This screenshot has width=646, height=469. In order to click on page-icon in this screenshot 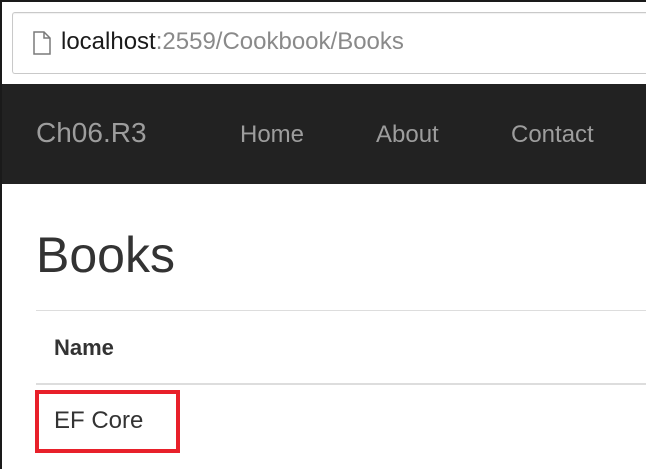, I will do `click(42, 43)`.